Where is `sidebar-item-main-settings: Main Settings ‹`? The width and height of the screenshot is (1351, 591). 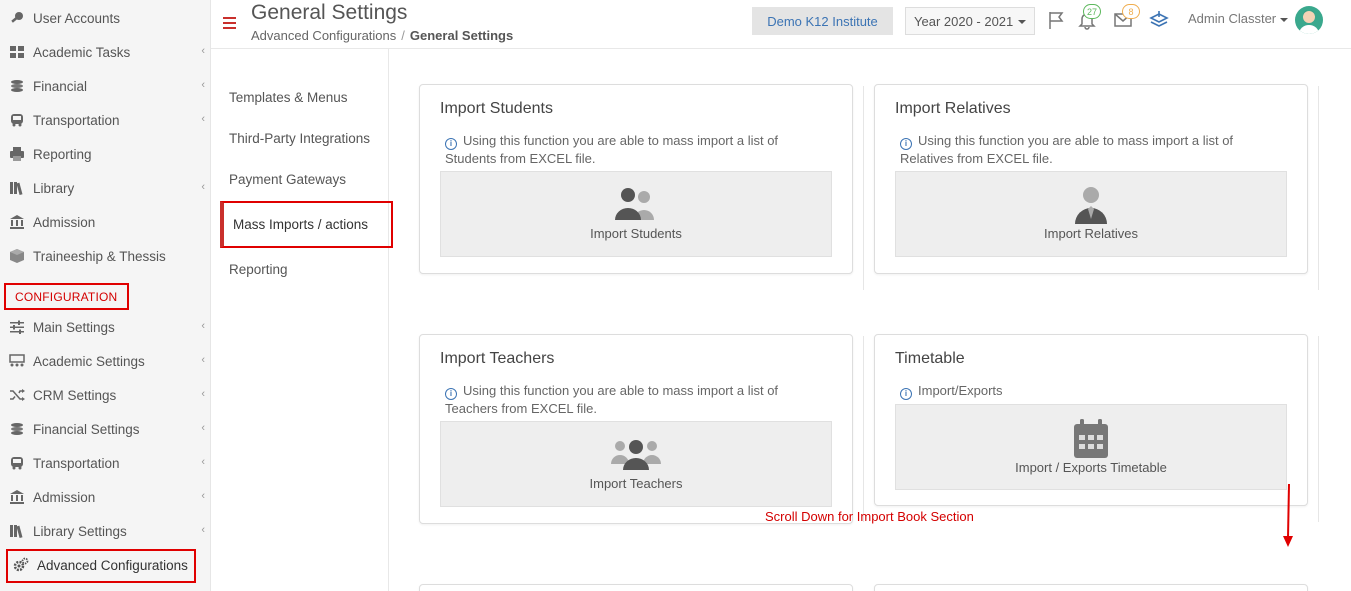 sidebar-item-main-settings: Main Settings ‹ is located at coordinates (105, 327).